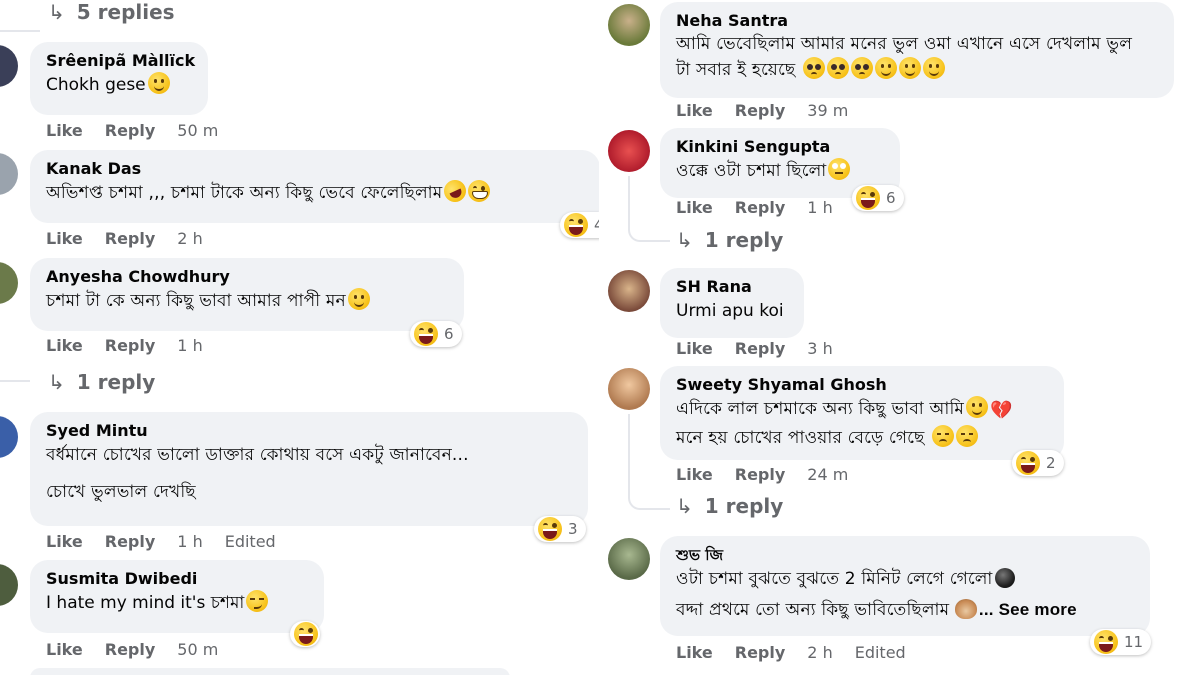 This screenshot has height=675, width=1200. Describe the element at coordinates (479, 191) in the screenshot. I see `grin-emoji-icon` at that location.